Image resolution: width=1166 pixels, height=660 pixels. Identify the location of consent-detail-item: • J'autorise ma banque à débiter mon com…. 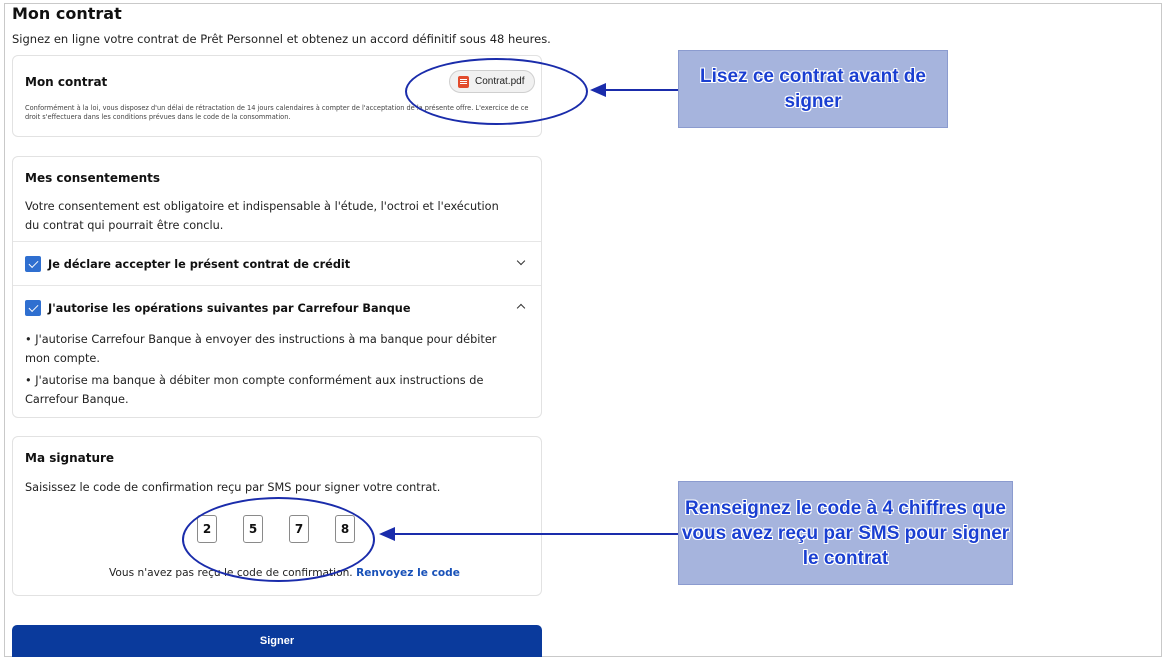
(254, 390).